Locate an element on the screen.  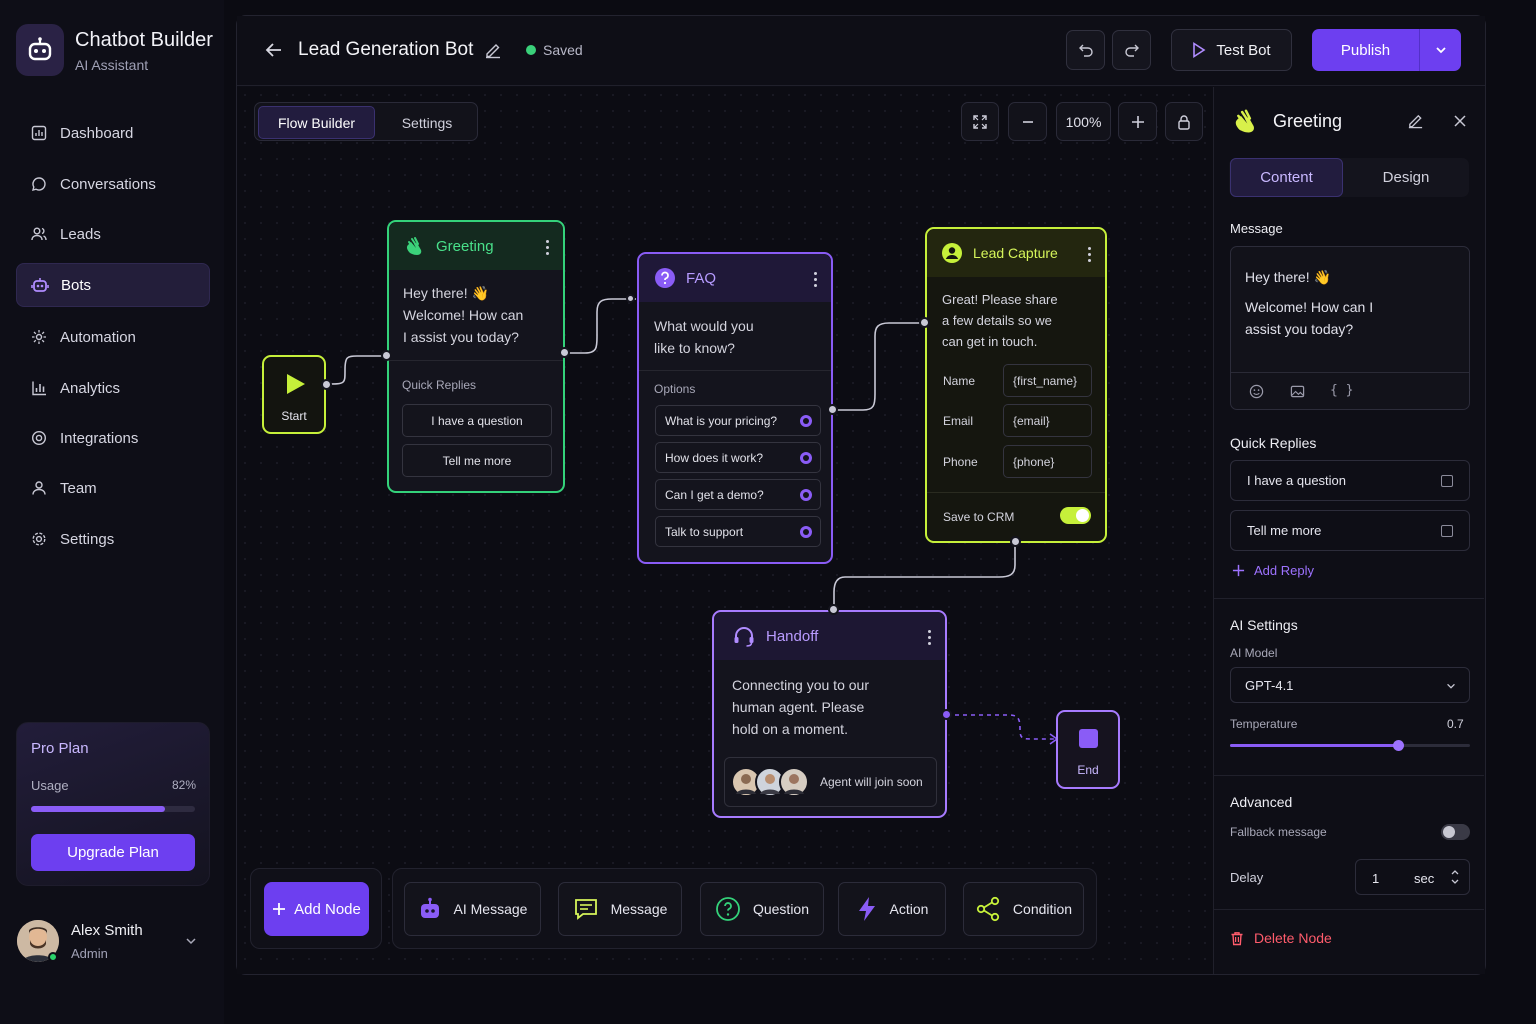
faq-node-menu-icon is located at coordinates (815, 281).